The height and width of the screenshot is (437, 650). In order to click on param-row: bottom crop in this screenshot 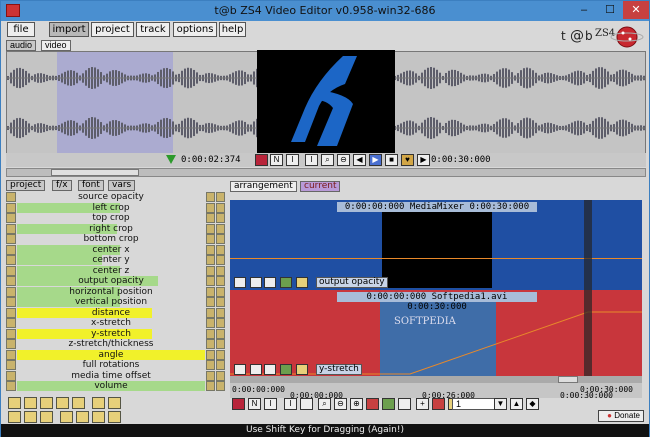, I will do `click(115, 239)`.